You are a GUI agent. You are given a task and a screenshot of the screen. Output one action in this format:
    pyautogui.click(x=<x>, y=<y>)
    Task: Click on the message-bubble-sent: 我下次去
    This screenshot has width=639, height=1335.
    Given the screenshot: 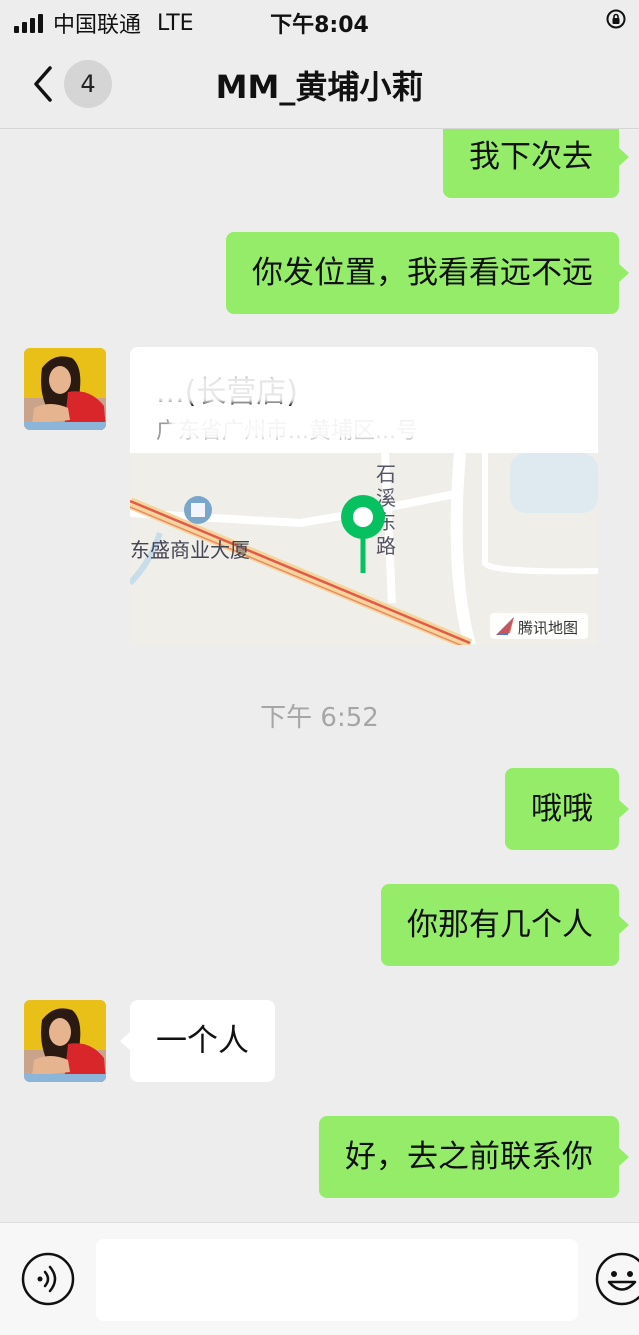 What is the action you would take?
    pyautogui.click(x=536, y=163)
    